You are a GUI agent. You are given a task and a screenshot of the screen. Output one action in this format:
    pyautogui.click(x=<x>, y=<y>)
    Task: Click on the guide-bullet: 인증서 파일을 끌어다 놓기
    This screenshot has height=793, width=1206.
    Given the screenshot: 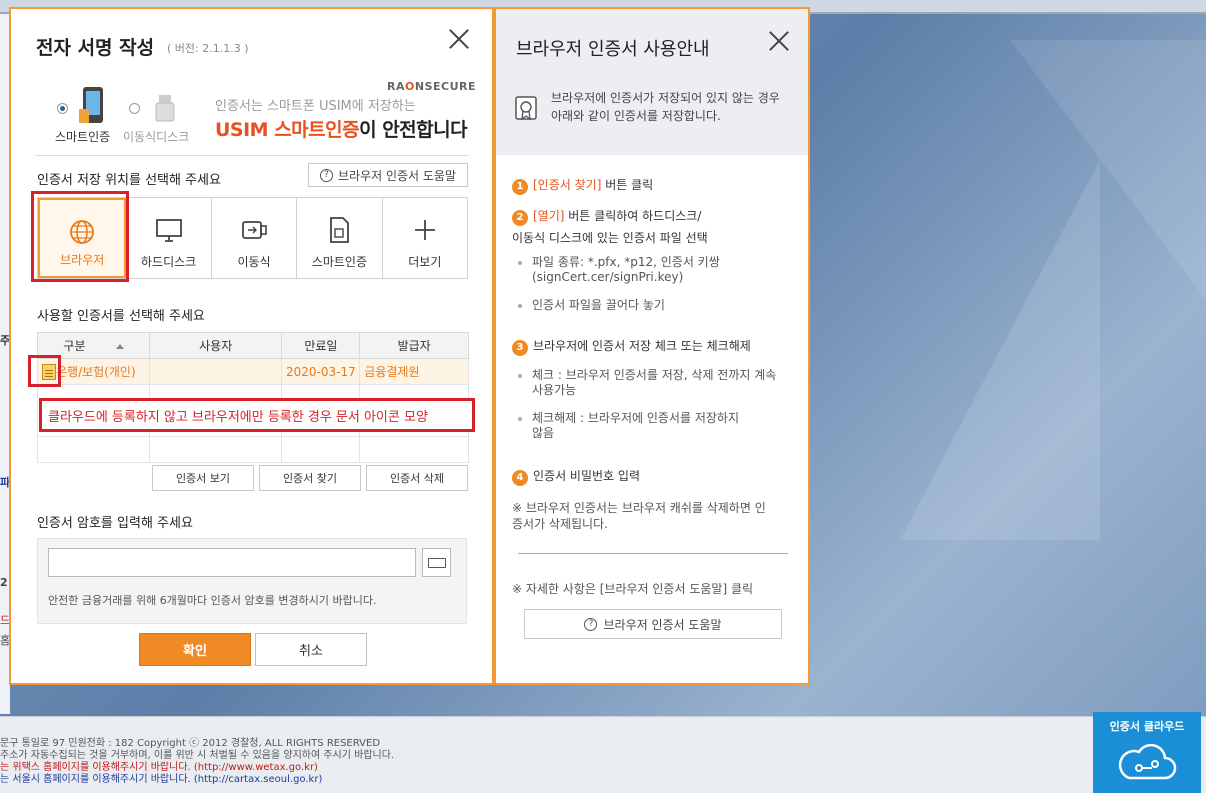 What is the action you would take?
    pyautogui.click(x=591, y=305)
    